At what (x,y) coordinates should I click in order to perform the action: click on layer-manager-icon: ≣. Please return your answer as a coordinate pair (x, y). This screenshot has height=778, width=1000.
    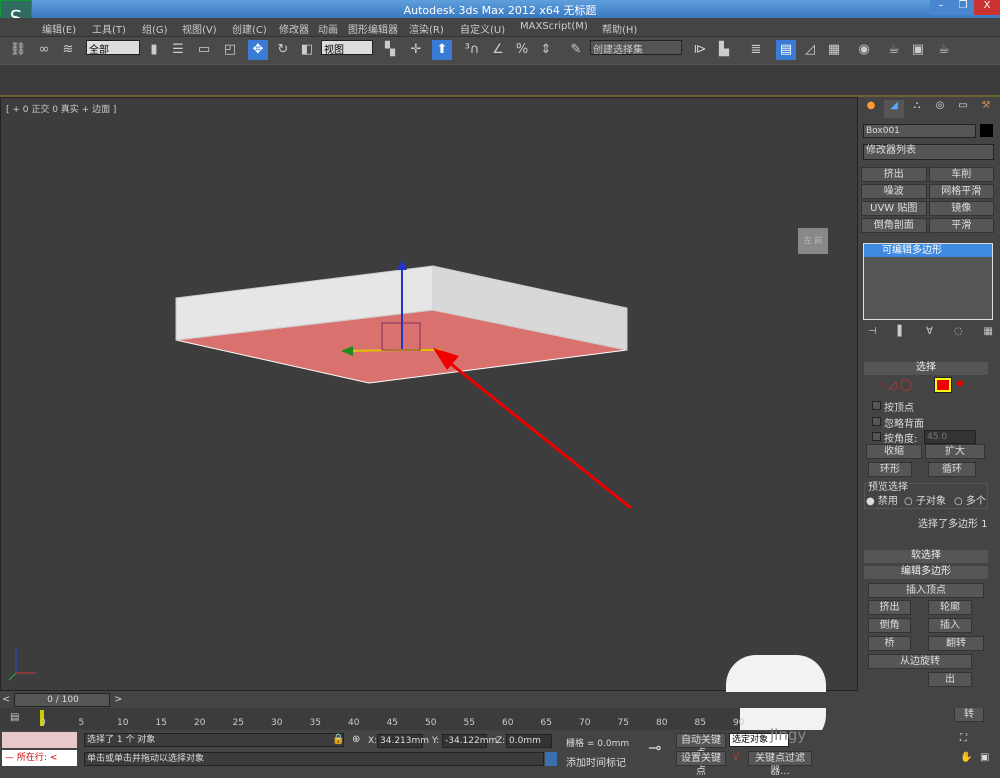
    Looking at the image, I should click on (756, 50).